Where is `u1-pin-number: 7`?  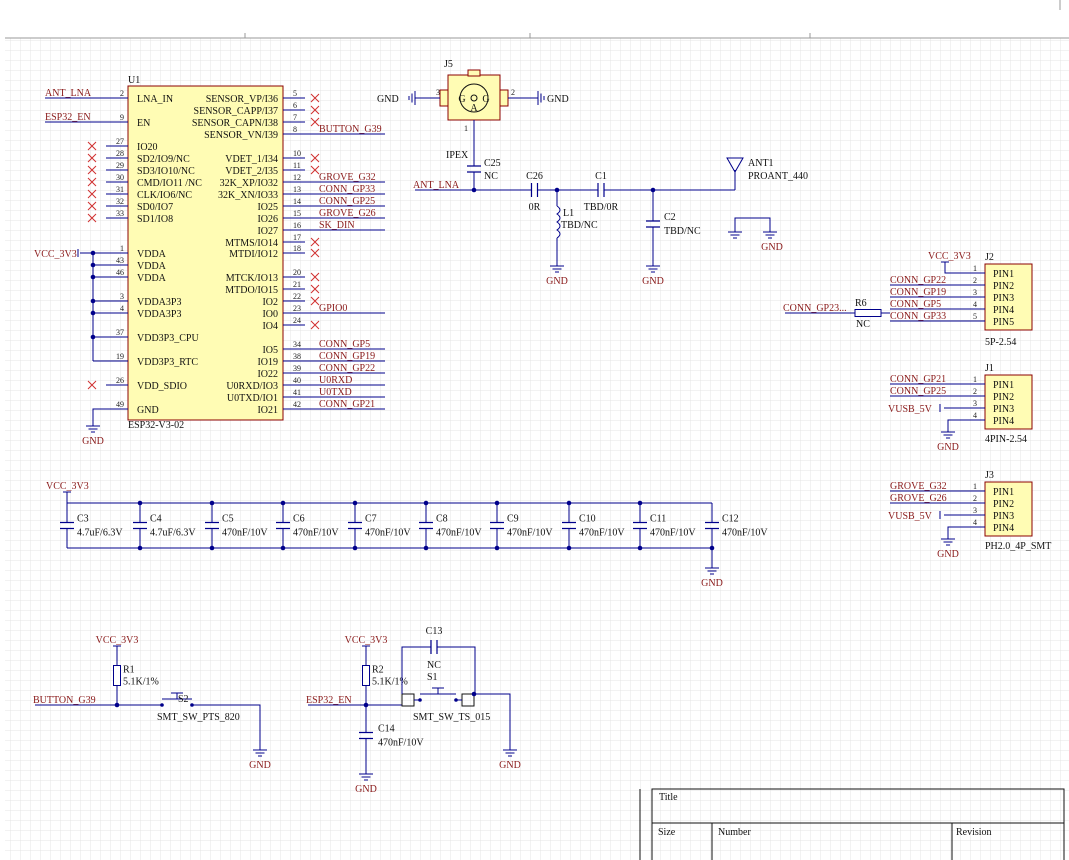
u1-pin-number: 7 is located at coordinates (295, 117).